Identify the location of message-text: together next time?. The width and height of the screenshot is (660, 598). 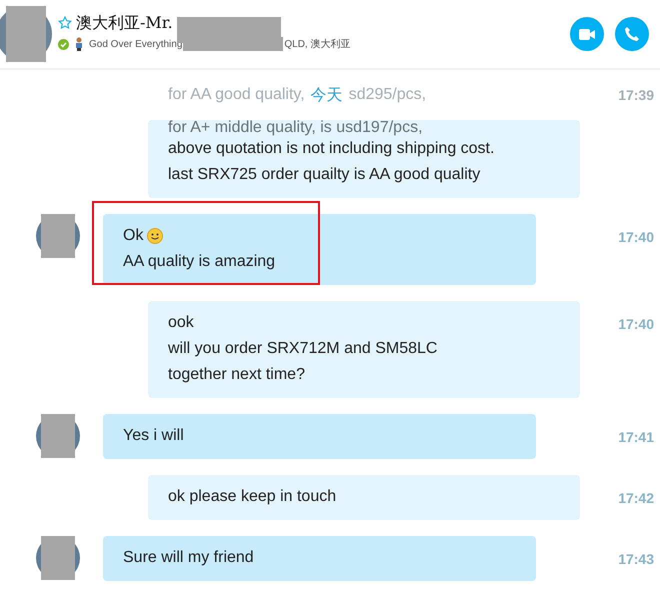
(236, 375).